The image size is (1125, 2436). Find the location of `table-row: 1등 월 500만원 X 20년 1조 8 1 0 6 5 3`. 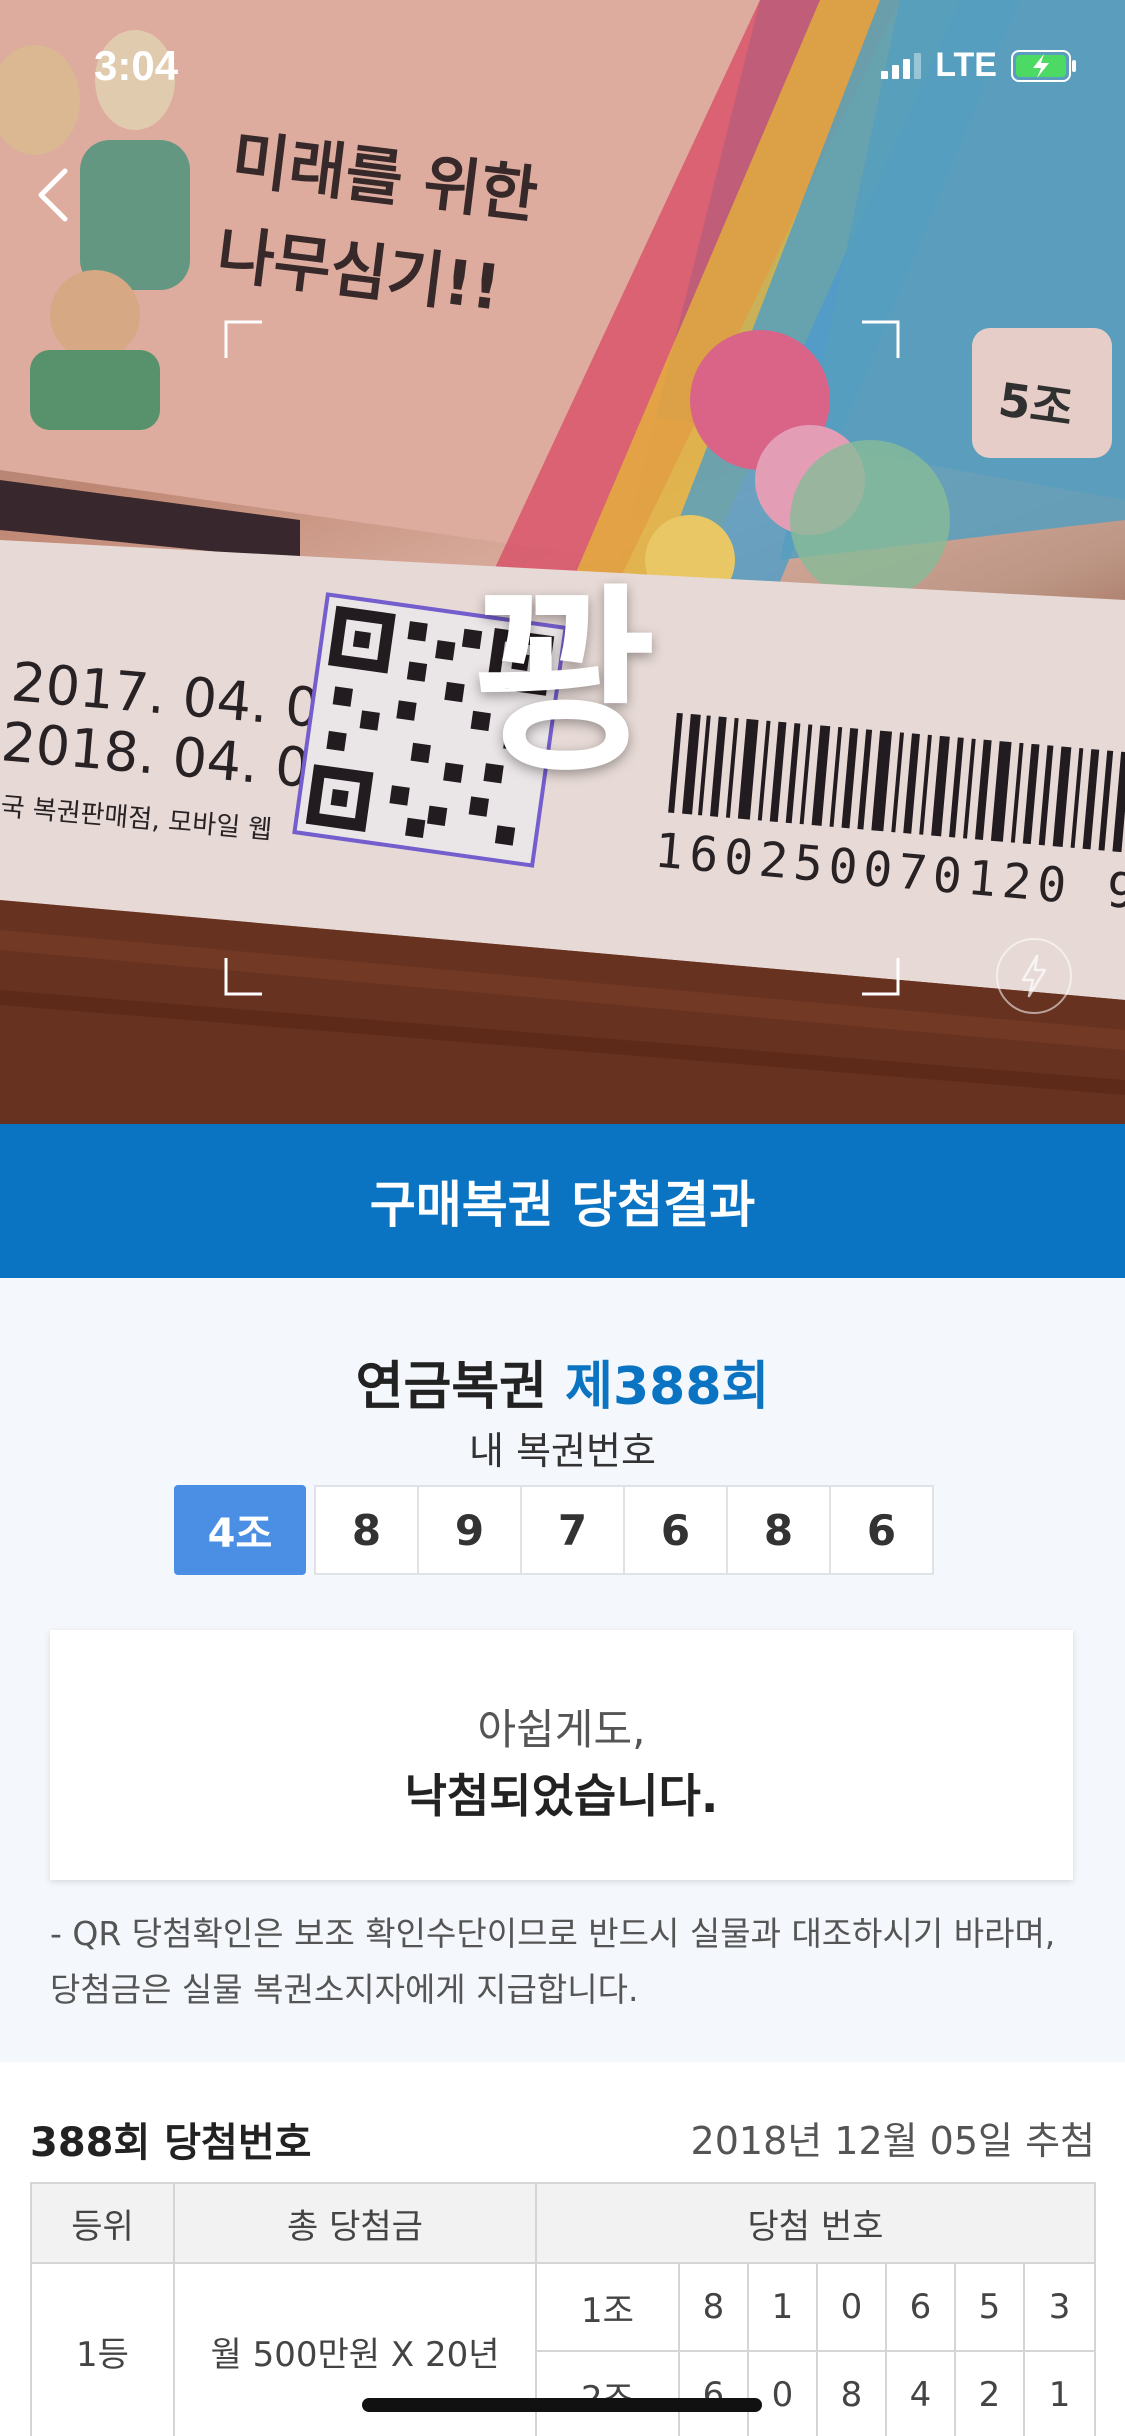

table-row: 1등 월 500만원 X 20년 1조 8 1 0 6 5 3 is located at coordinates (563, 2349).